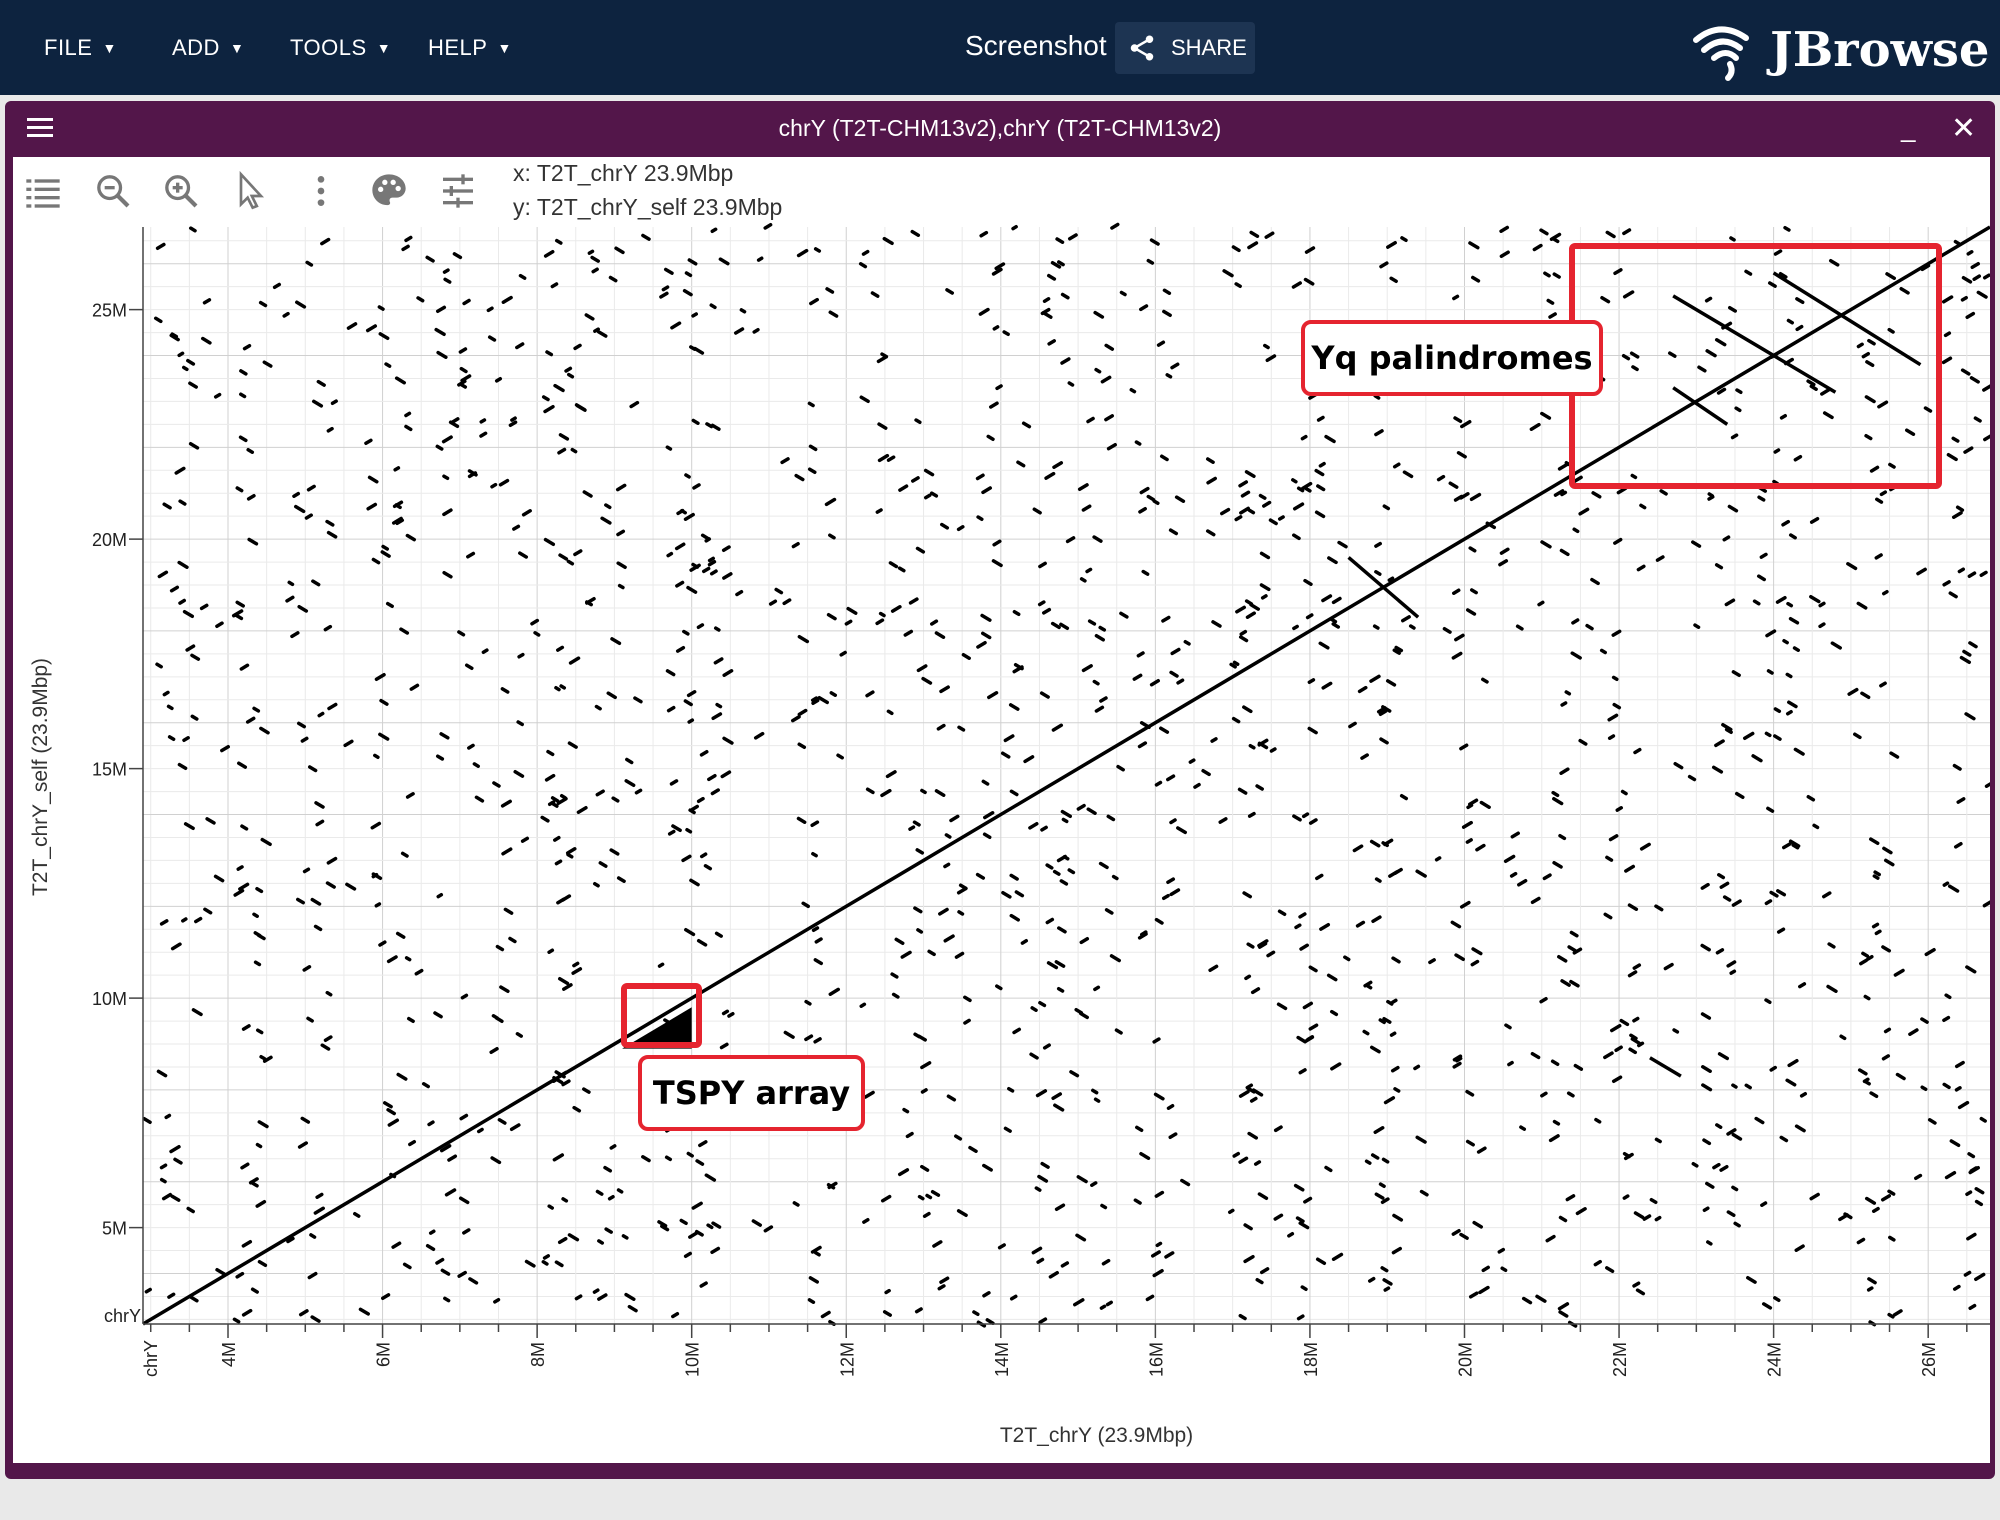 The height and width of the screenshot is (1520, 2000). I want to click on share-button: SHARE, so click(1185, 48).